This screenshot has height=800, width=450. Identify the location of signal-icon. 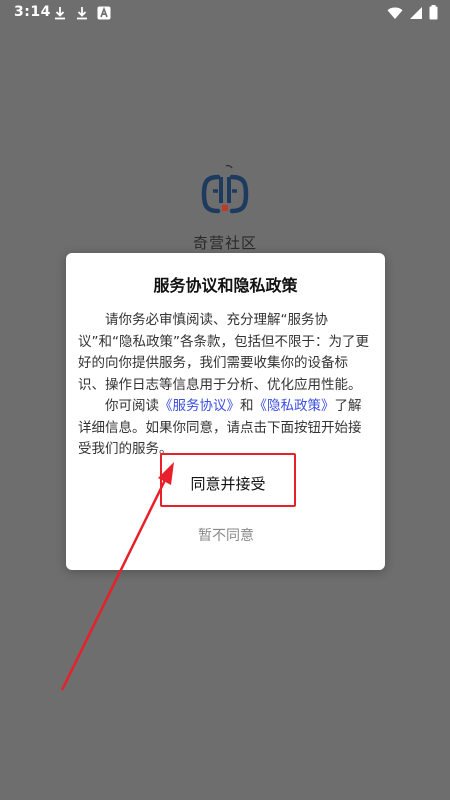
(416, 12).